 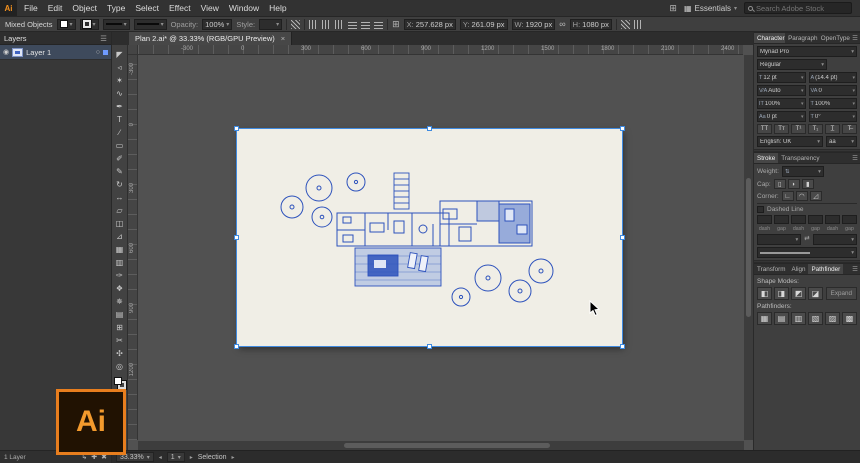 What do you see at coordinates (277, 8) in the screenshot?
I see `menu-help: Help` at bounding box center [277, 8].